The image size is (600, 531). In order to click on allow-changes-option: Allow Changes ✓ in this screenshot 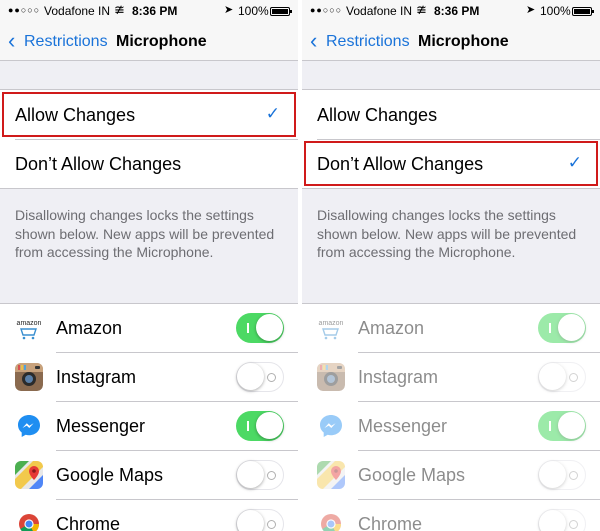, I will do `click(149, 114)`.